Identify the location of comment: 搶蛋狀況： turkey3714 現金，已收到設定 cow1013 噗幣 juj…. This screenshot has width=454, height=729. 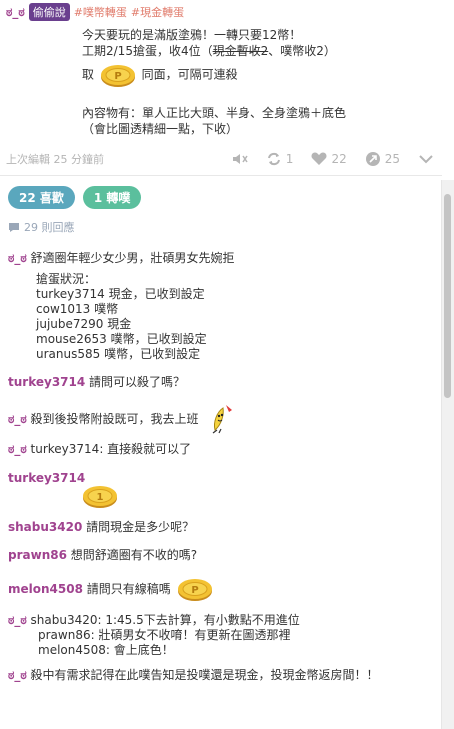
(221, 317).